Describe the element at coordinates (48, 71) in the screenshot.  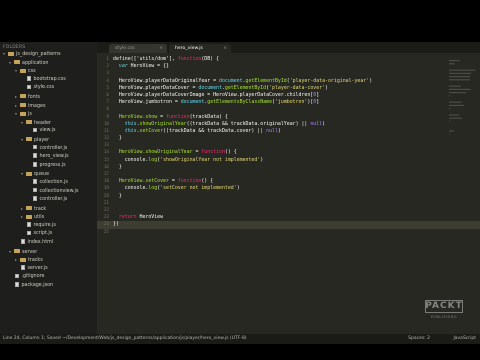
I see `tree-folder: ▾ css` at that location.